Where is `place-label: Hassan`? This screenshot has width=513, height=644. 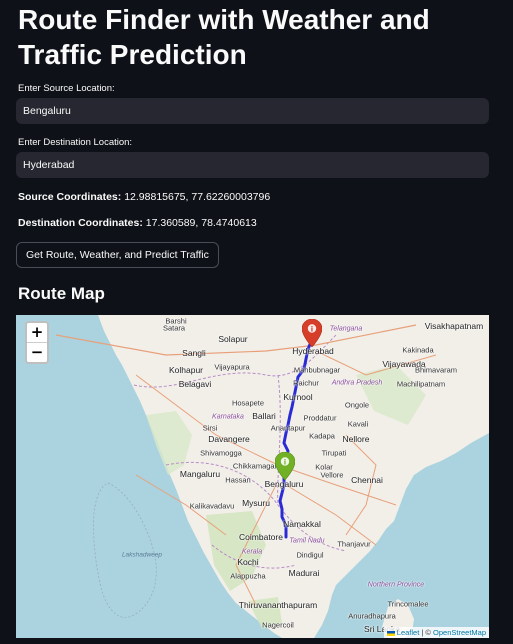
place-label: Hassan is located at coordinates (238, 480).